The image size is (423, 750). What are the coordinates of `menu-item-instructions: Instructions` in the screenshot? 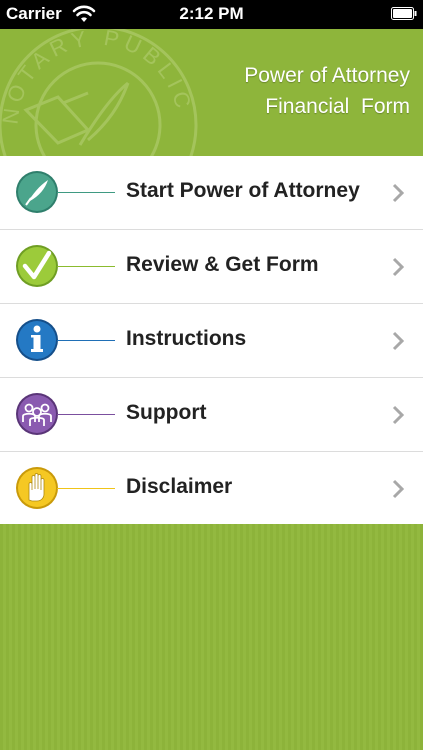 It's located at (211, 341).